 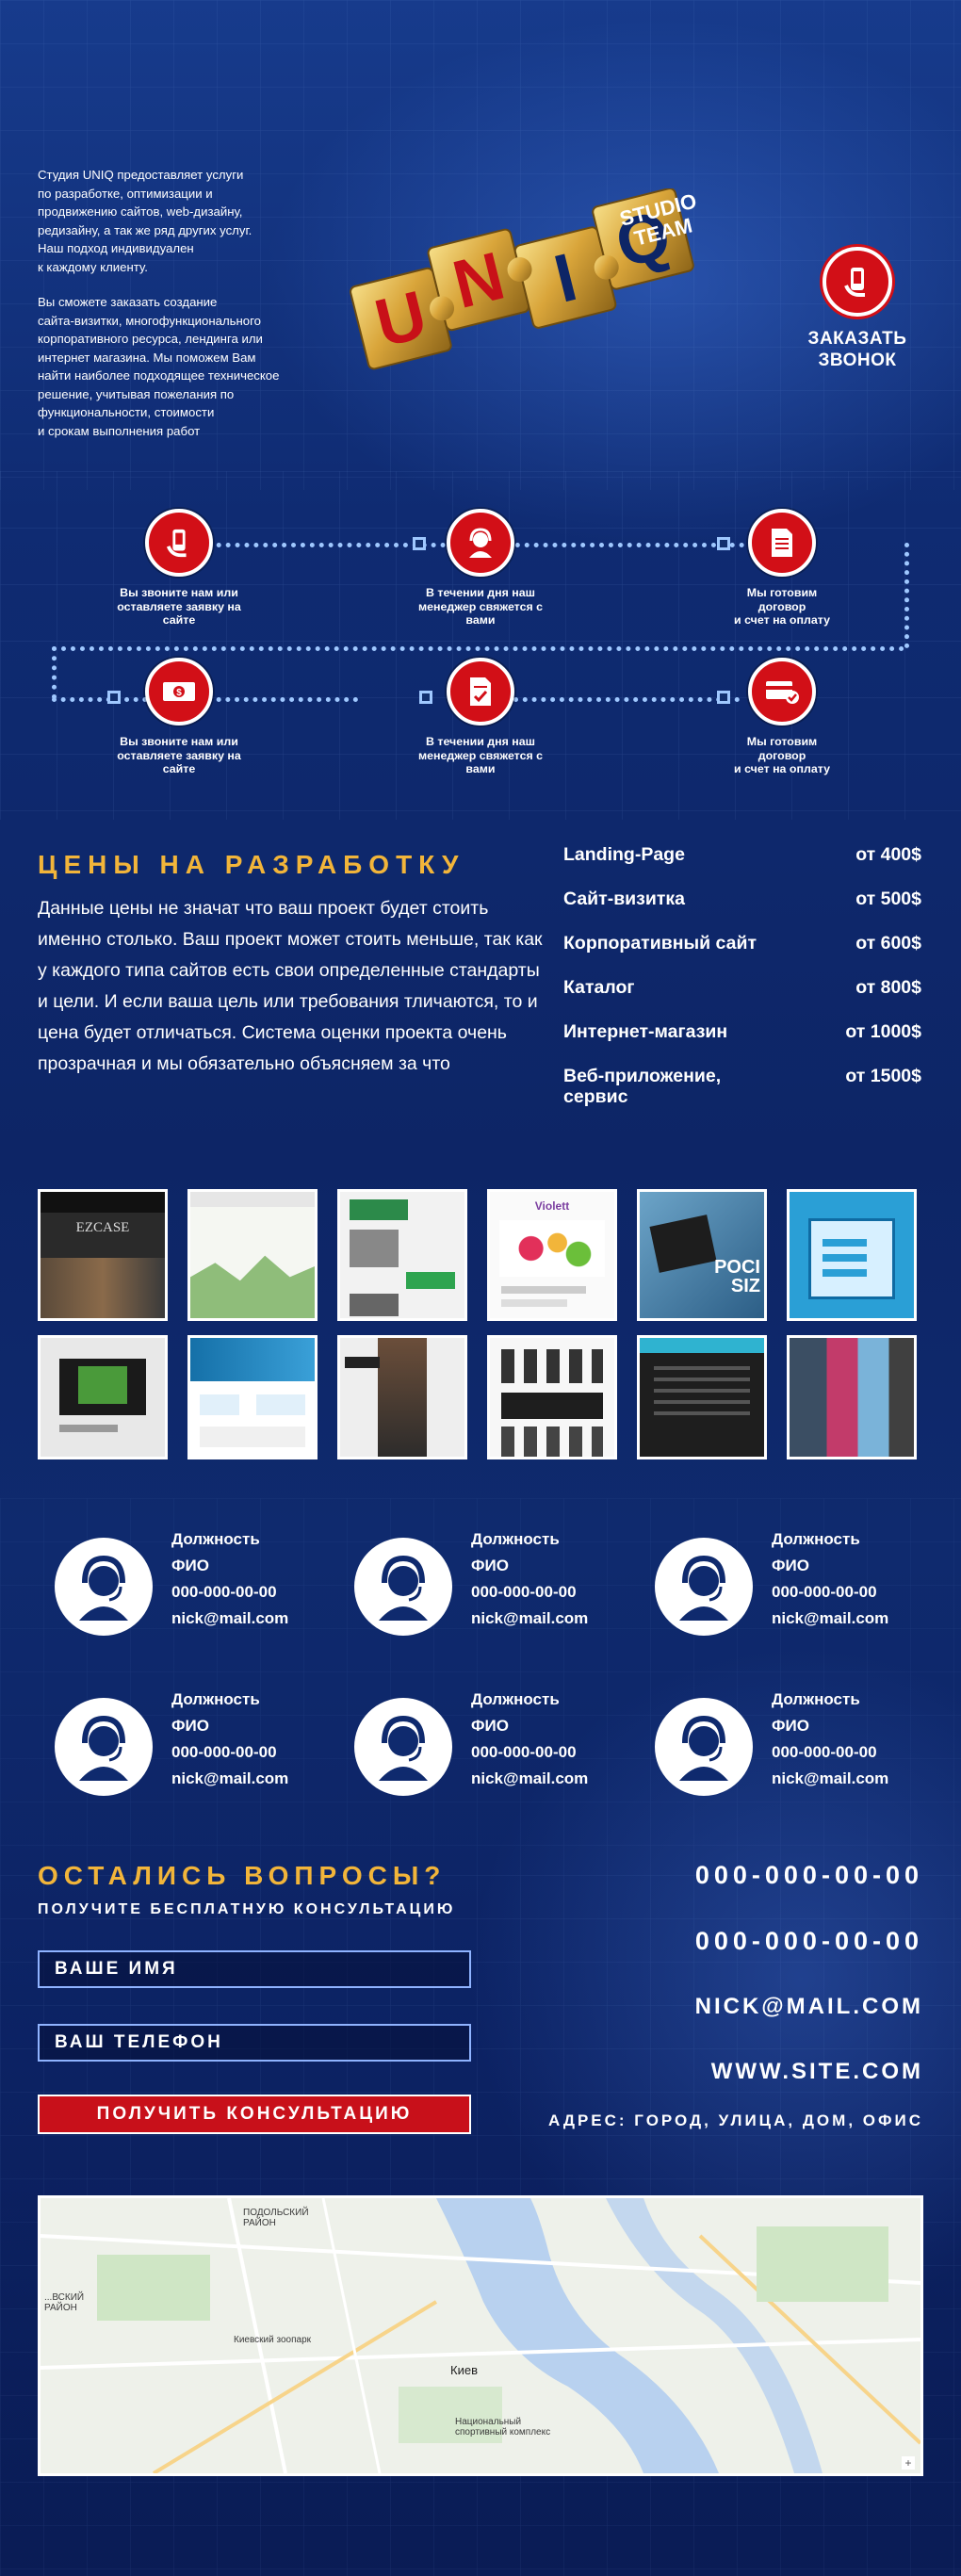 What do you see at coordinates (464, 2370) in the screenshot?
I see `map-city-label: Киев` at bounding box center [464, 2370].